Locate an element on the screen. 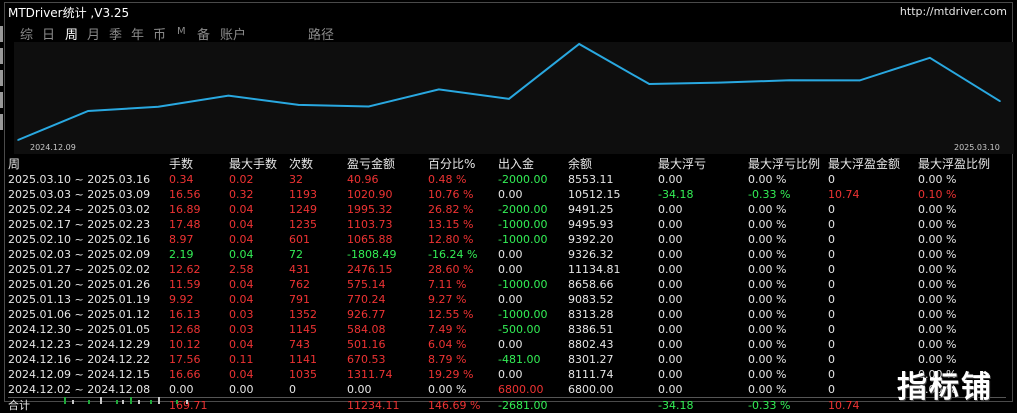  cell-week: 2025.01.20 ~ 2025.01.26 is located at coordinates (88, 284).